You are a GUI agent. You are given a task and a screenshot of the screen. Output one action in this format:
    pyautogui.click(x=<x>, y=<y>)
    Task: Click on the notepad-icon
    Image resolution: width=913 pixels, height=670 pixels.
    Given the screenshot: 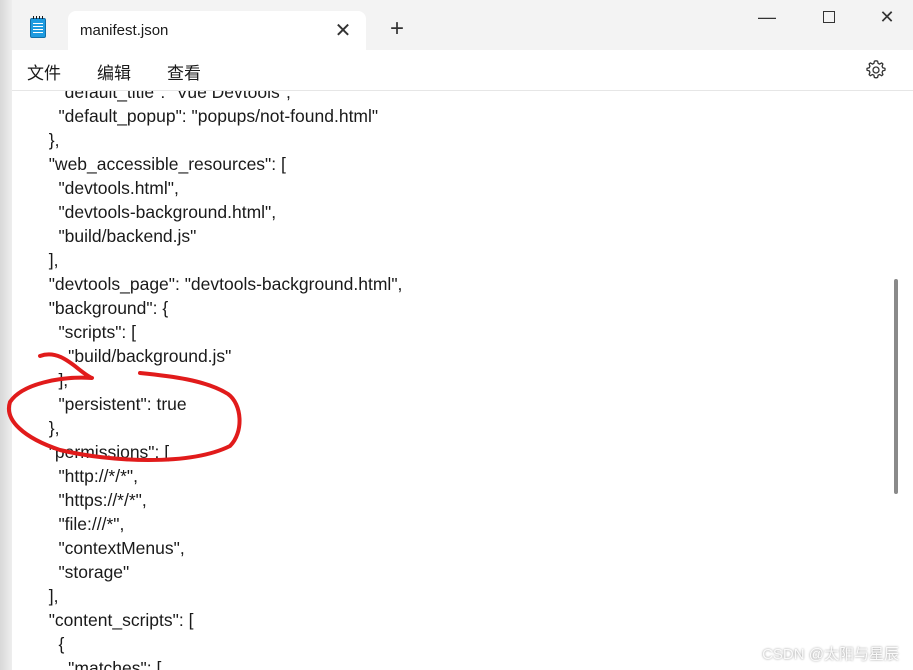 What is the action you would take?
    pyautogui.click(x=38, y=27)
    